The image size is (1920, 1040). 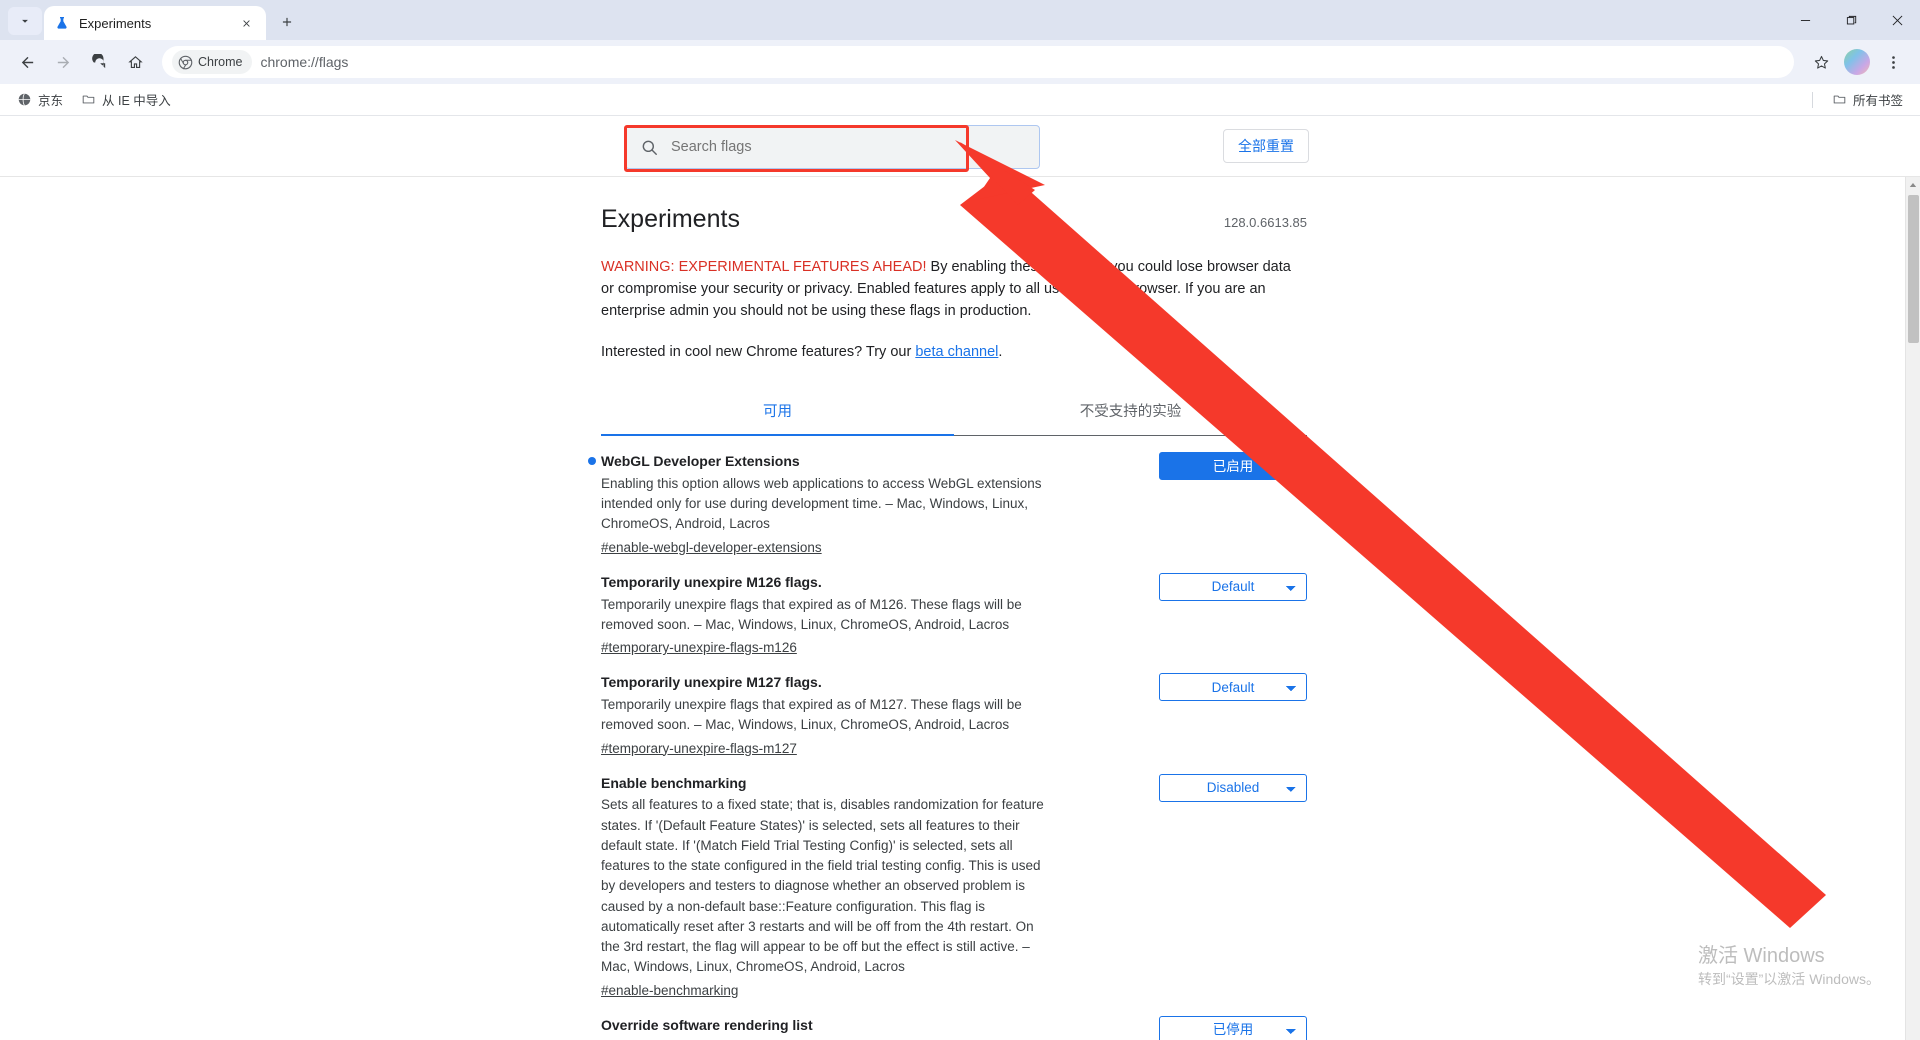 What do you see at coordinates (1812, 99) in the screenshot?
I see `bookmarks-separator` at bounding box center [1812, 99].